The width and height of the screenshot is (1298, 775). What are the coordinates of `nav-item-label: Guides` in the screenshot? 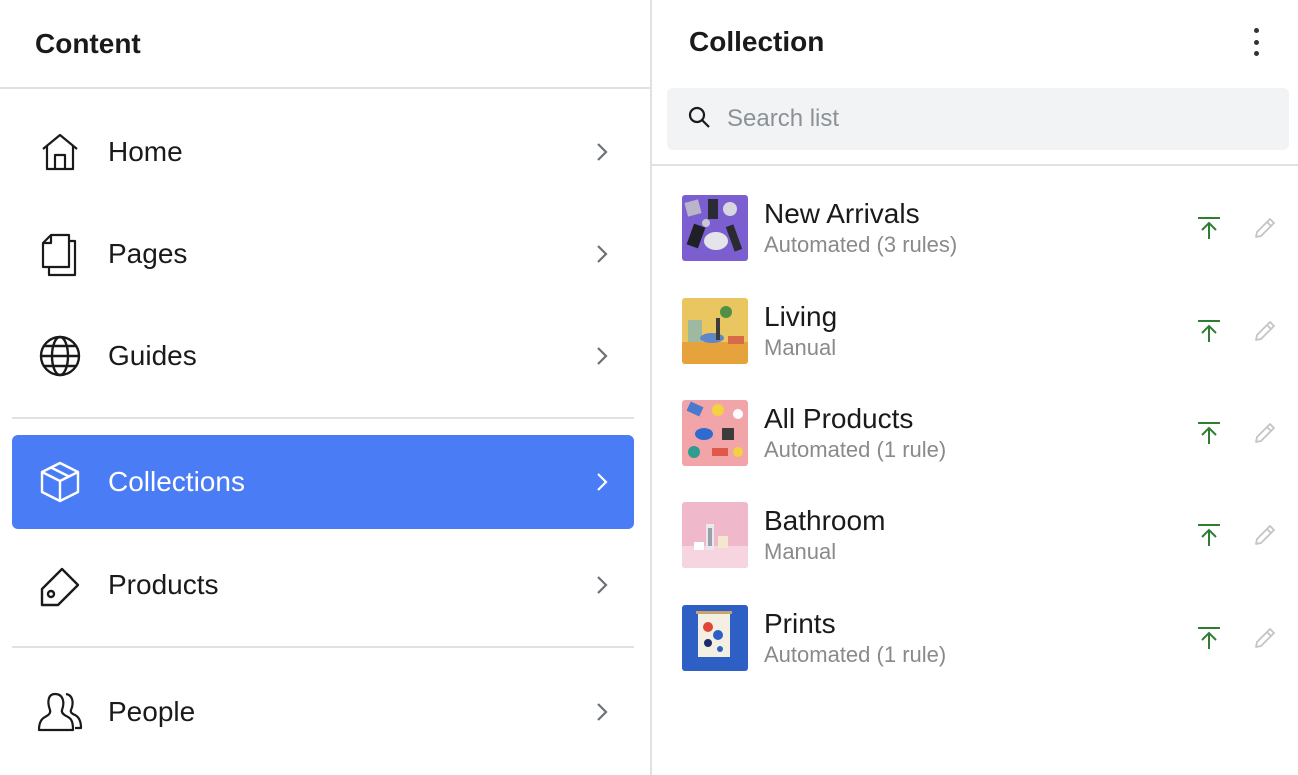 It's located at (152, 355).